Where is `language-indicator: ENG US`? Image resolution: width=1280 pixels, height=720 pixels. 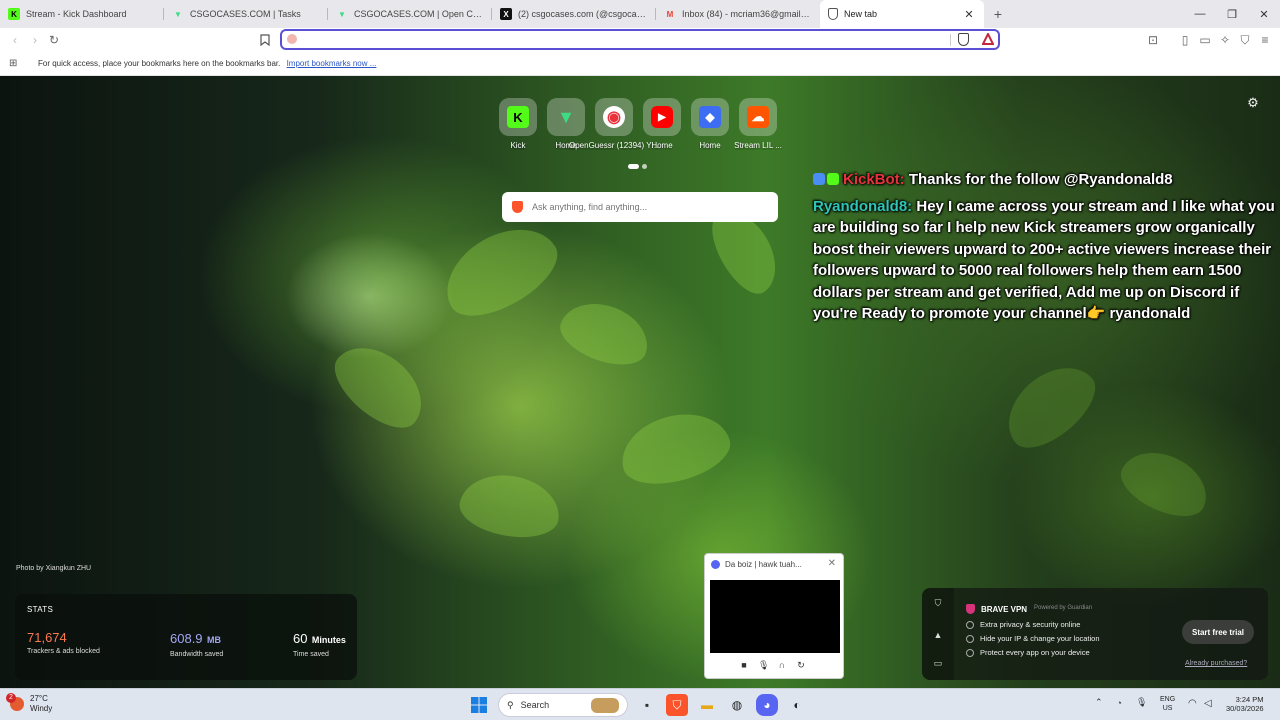 language-indicator: ENG US is located at coordinates (1167, 704).